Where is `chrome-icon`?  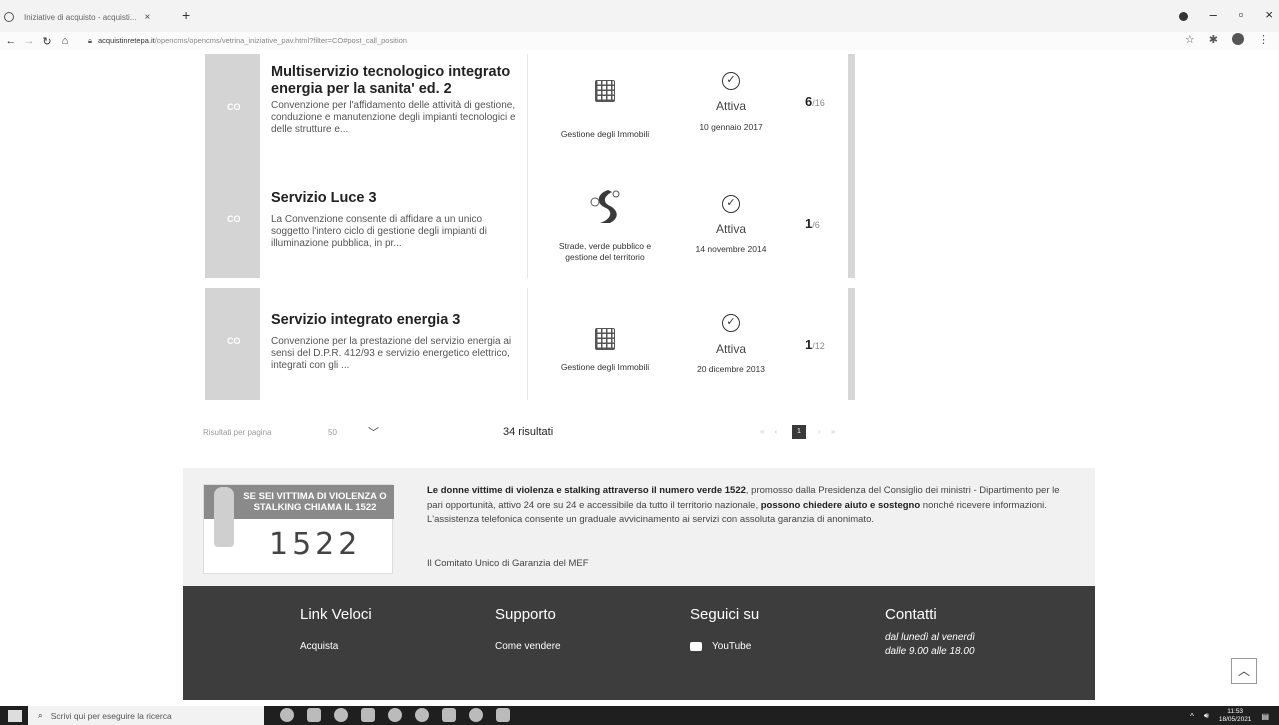
chrome-icon is located at coordinates (422, 715).